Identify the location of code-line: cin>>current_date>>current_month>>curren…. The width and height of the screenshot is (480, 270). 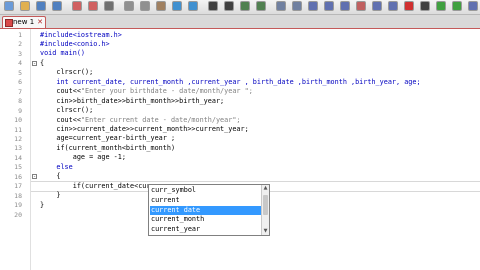
(144, 129).